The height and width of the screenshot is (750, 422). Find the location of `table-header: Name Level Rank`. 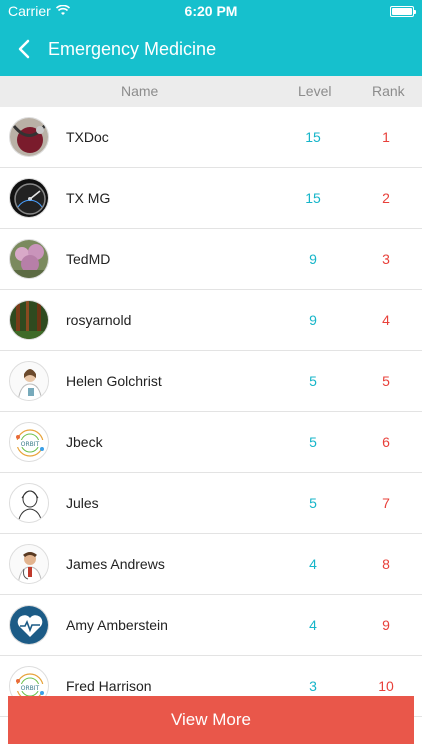

table-header: Name Level Rank is located at coordinates (211, 91).